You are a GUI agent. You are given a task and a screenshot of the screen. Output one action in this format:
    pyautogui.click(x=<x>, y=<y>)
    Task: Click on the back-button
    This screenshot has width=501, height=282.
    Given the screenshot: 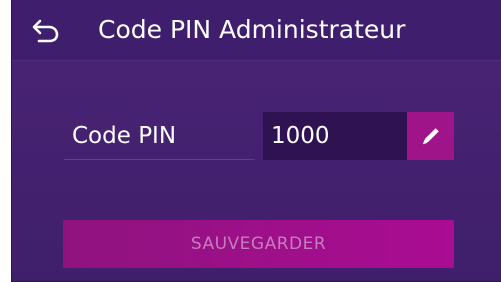 What is the action you would take?
    pyautogui.click(x=48, y=30)
    